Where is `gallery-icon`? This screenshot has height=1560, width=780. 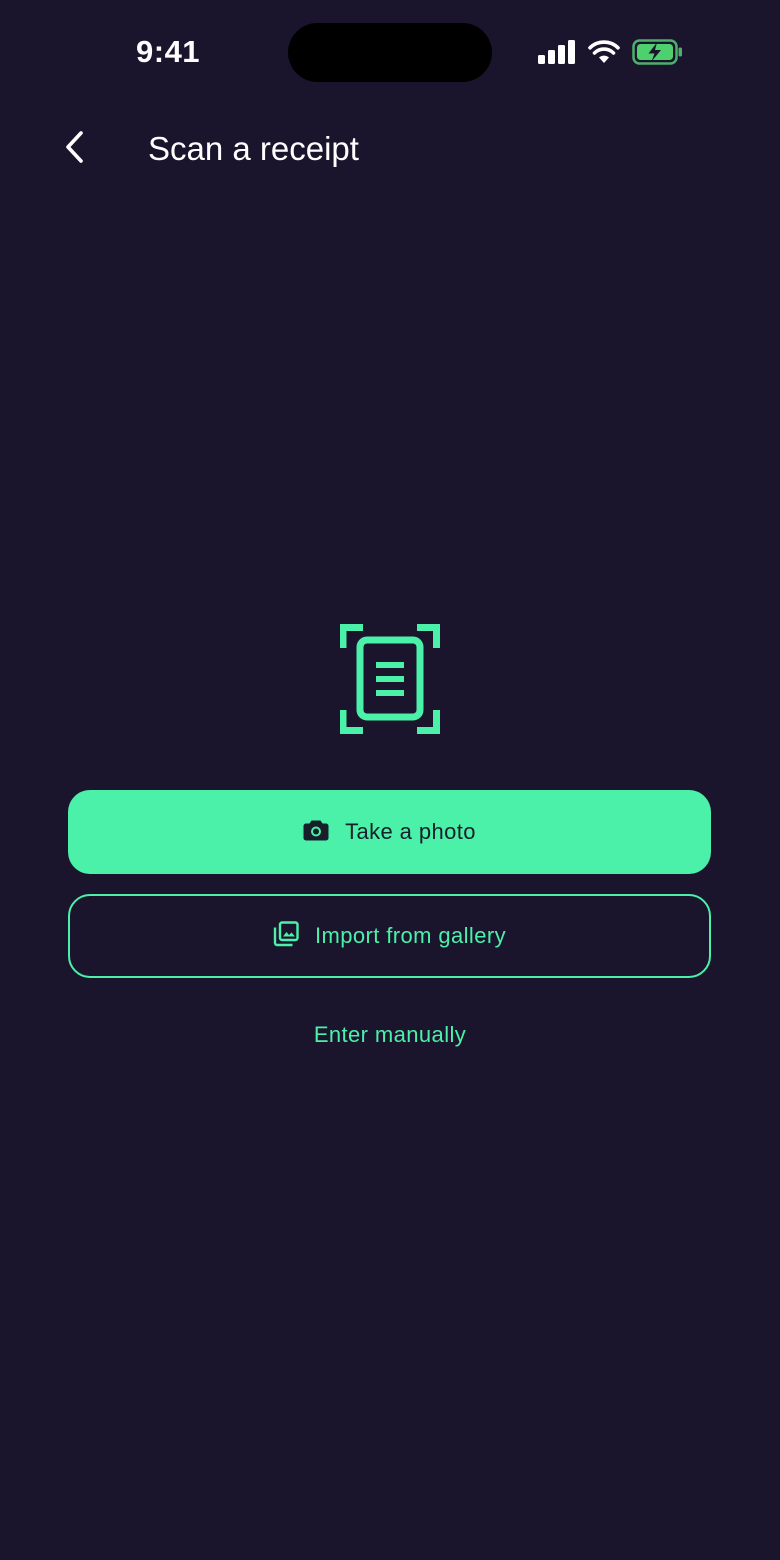 gallery-icon is located at coordinates (286, 936).